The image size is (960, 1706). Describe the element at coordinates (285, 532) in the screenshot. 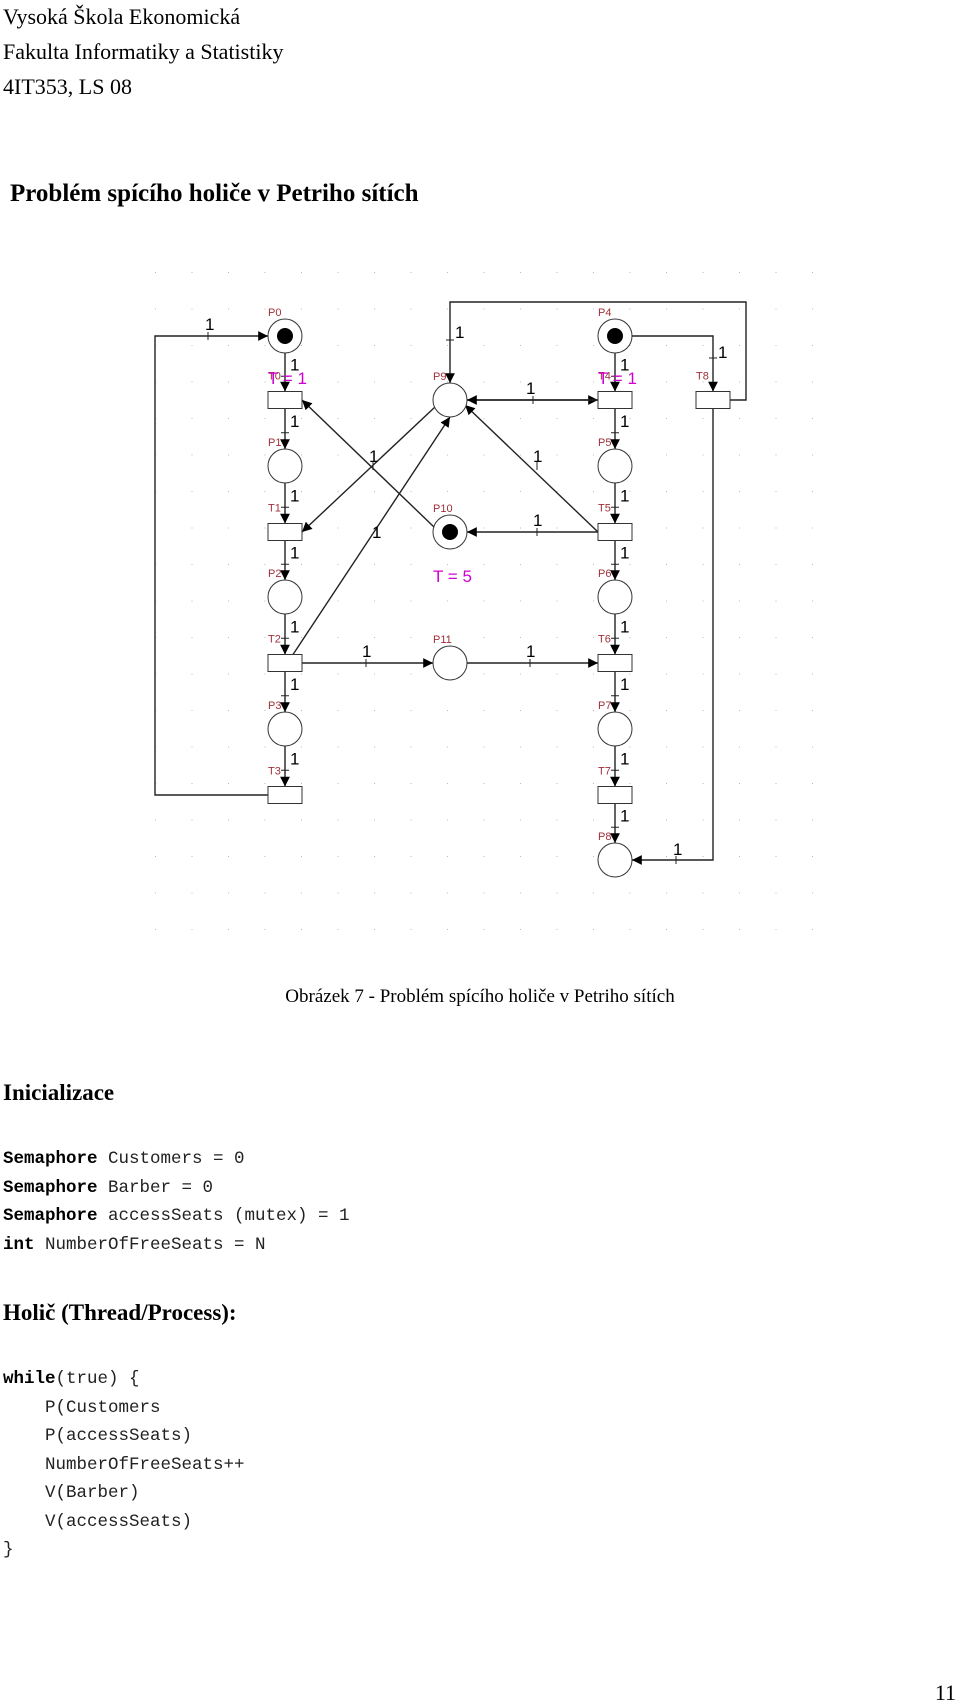

I see `transition-t1` at that location.